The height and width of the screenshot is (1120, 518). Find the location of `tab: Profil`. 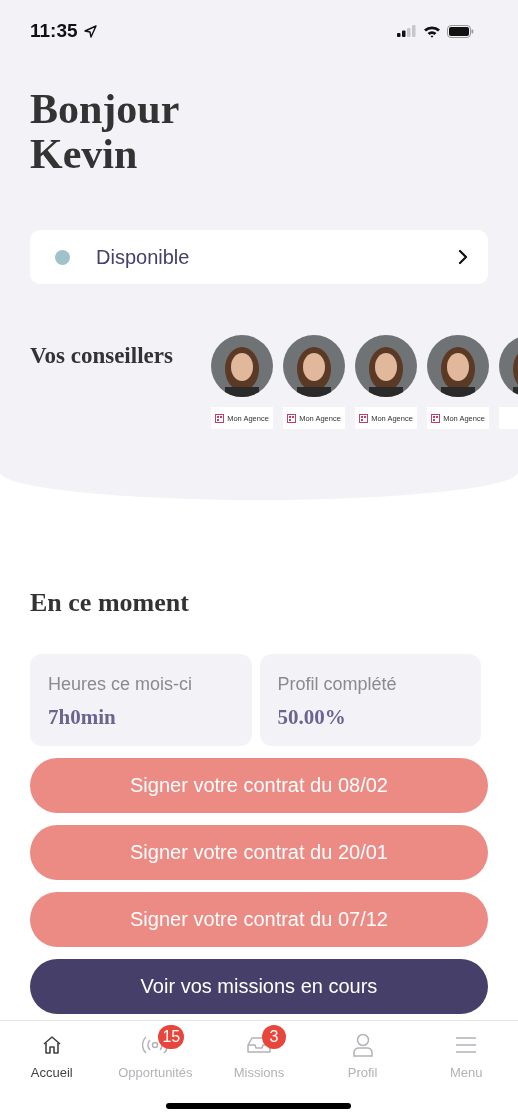

tab: Profil is located at coordinates (362, 1057).